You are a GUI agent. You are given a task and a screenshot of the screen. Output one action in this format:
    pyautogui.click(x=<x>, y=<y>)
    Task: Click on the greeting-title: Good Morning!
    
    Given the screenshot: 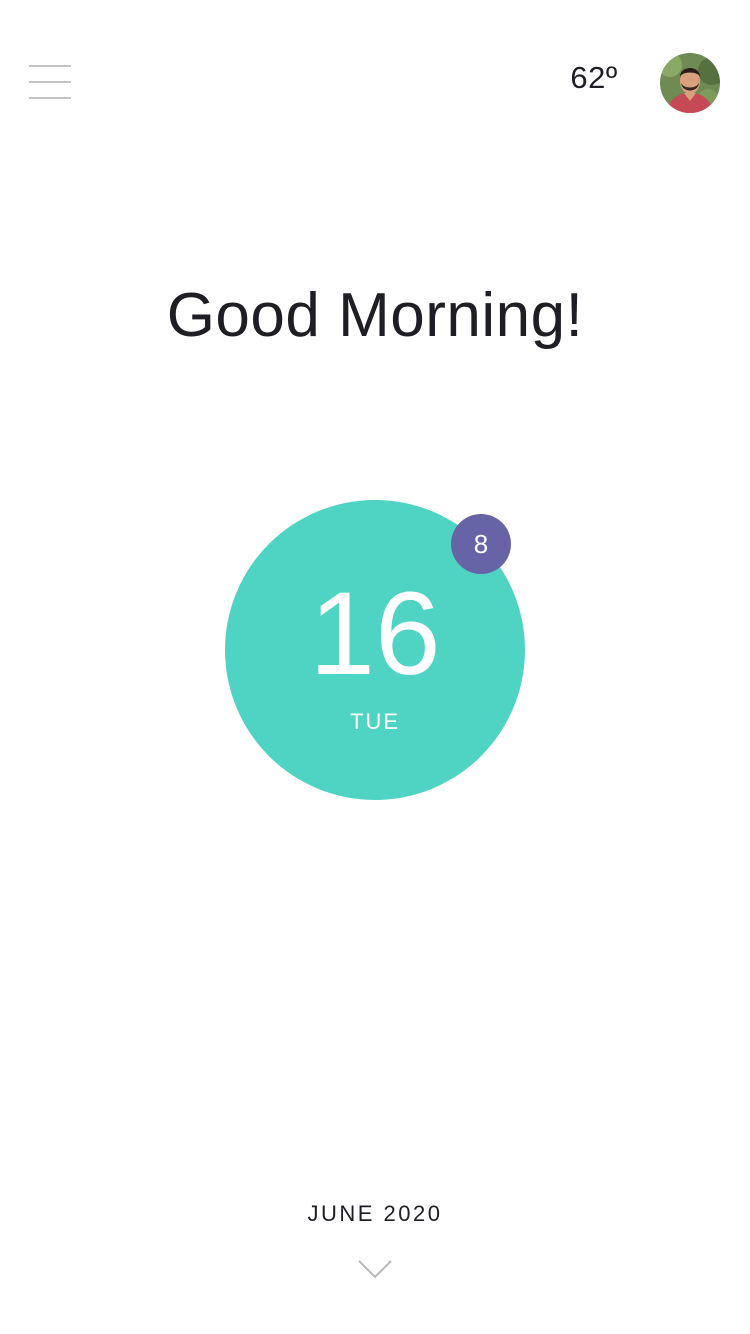 What is the action you would take?
    pyautogui.click(x=375, y=315)
    